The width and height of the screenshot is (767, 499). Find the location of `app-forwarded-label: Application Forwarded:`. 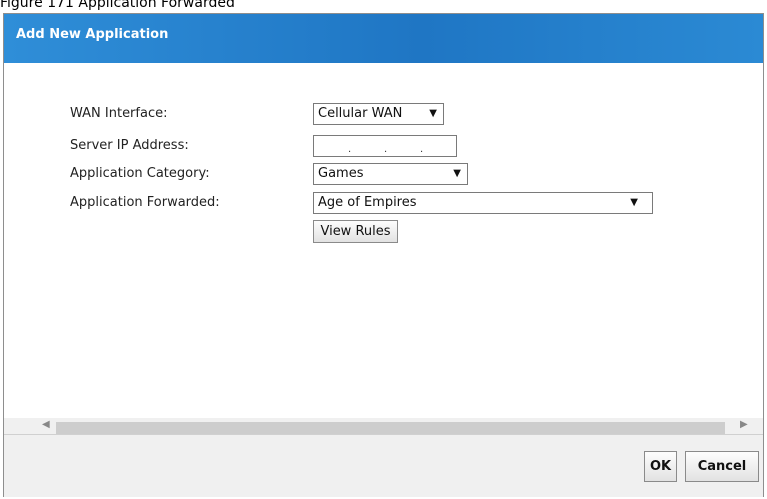

app-forwarded-label: Application Forwarded: is located at coordinates (145, 202).